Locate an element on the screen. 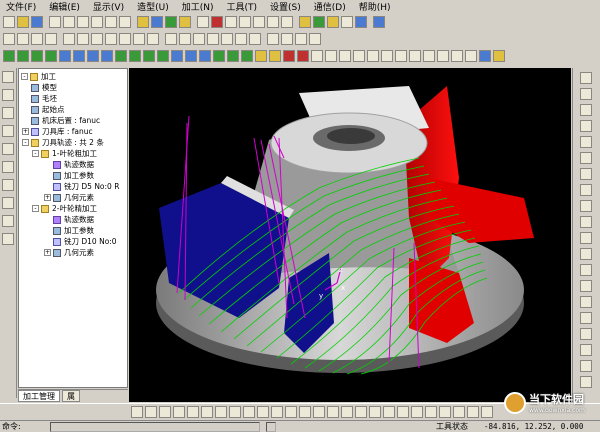  properties-icon is located at coordinates (315, 39).